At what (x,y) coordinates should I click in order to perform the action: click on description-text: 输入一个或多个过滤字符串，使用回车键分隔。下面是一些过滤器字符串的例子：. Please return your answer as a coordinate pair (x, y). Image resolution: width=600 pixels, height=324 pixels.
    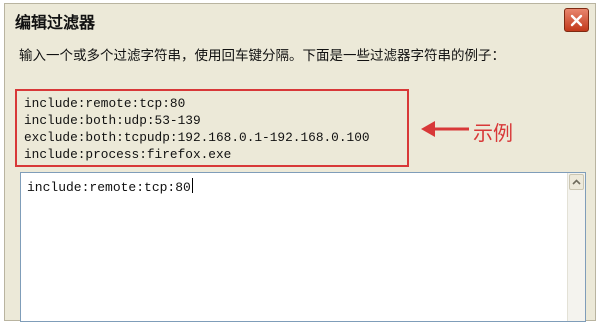
    Looking at the image, I should click on (262, 56).